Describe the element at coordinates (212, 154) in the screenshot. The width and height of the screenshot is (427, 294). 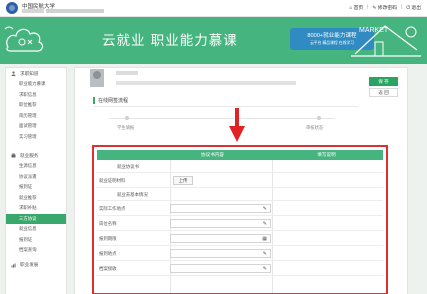
I see `form-header-content: 协议书内容` at that location.